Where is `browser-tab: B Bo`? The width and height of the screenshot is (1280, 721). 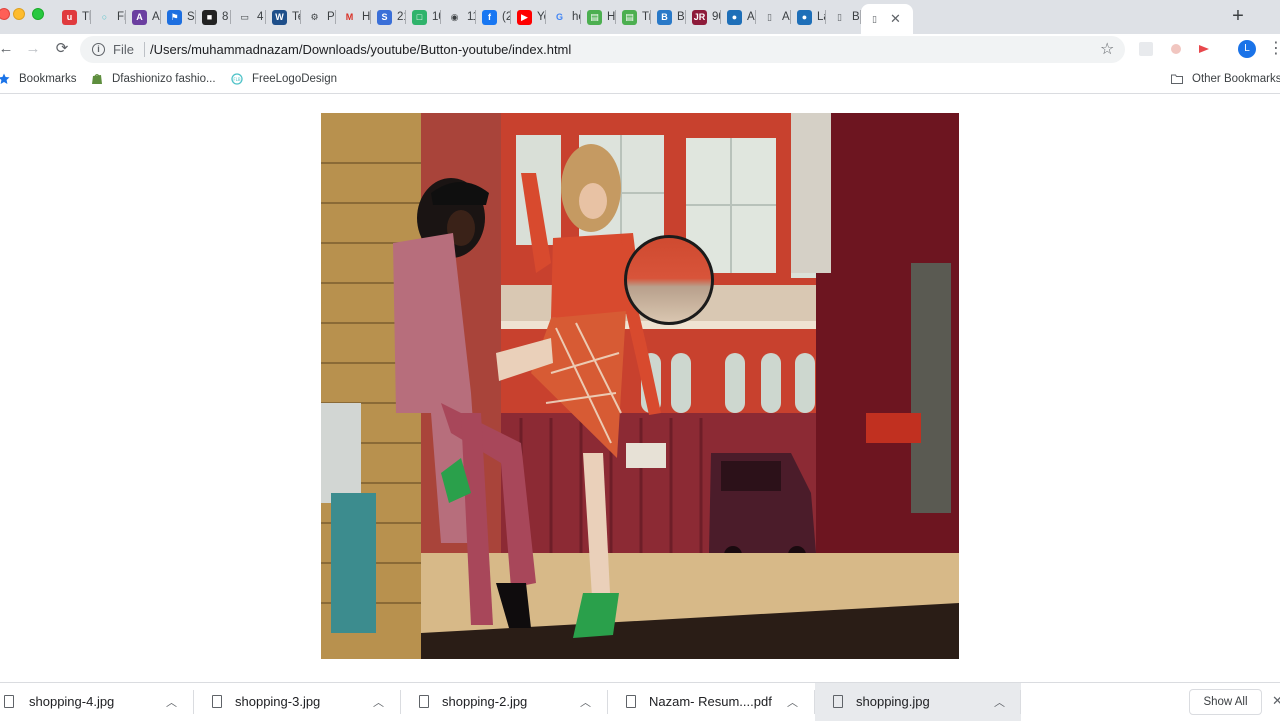
browser-tab: B Bo is located at coordinates (668, 17).